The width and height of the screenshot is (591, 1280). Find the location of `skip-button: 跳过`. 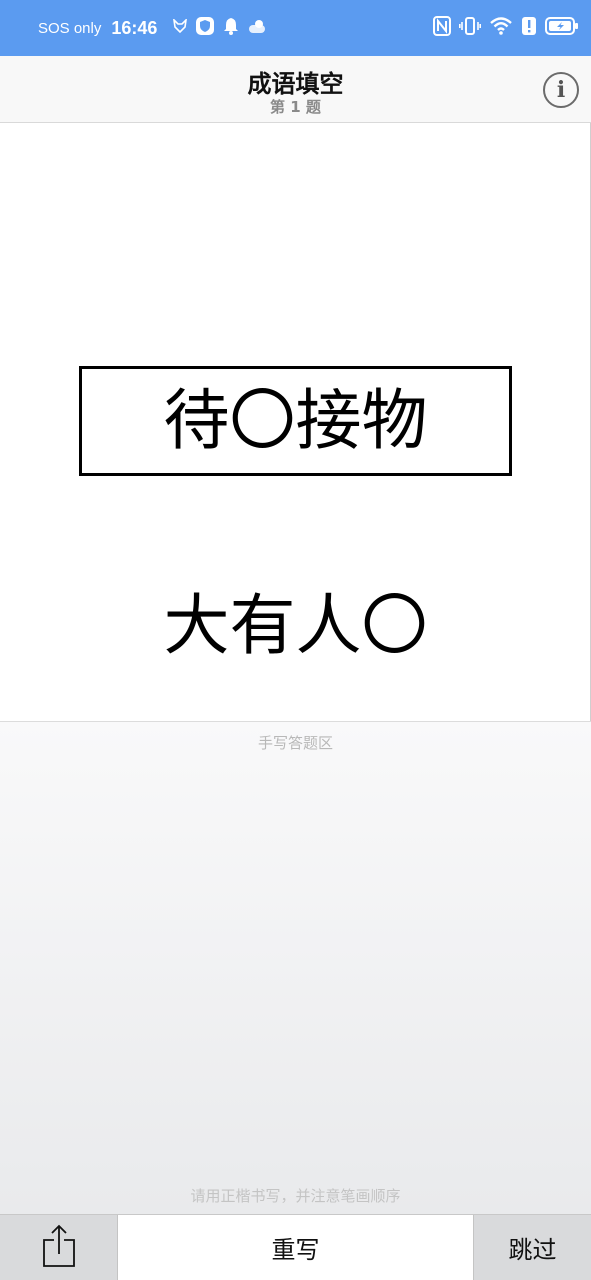

skip-button: 跳过 is located at coordinates (532, 1247).